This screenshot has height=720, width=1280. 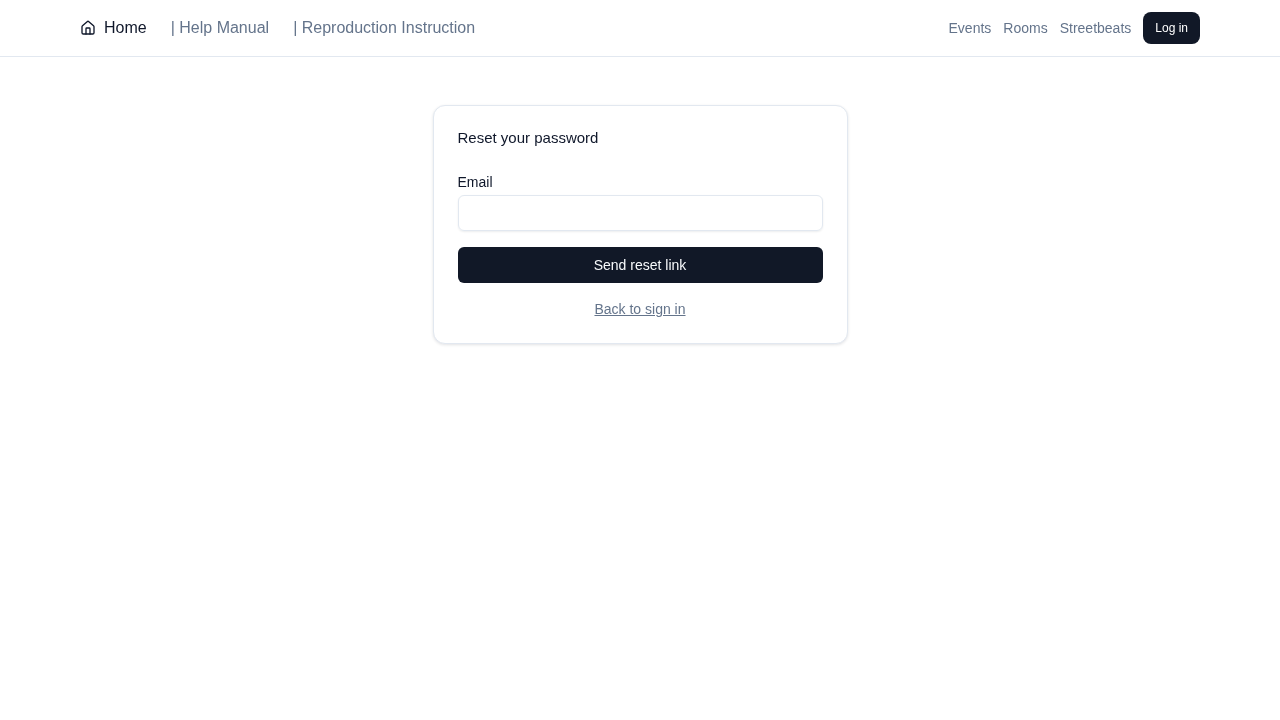 I want to click on nav-link: | Help Manual, so click(x=220, y=28).